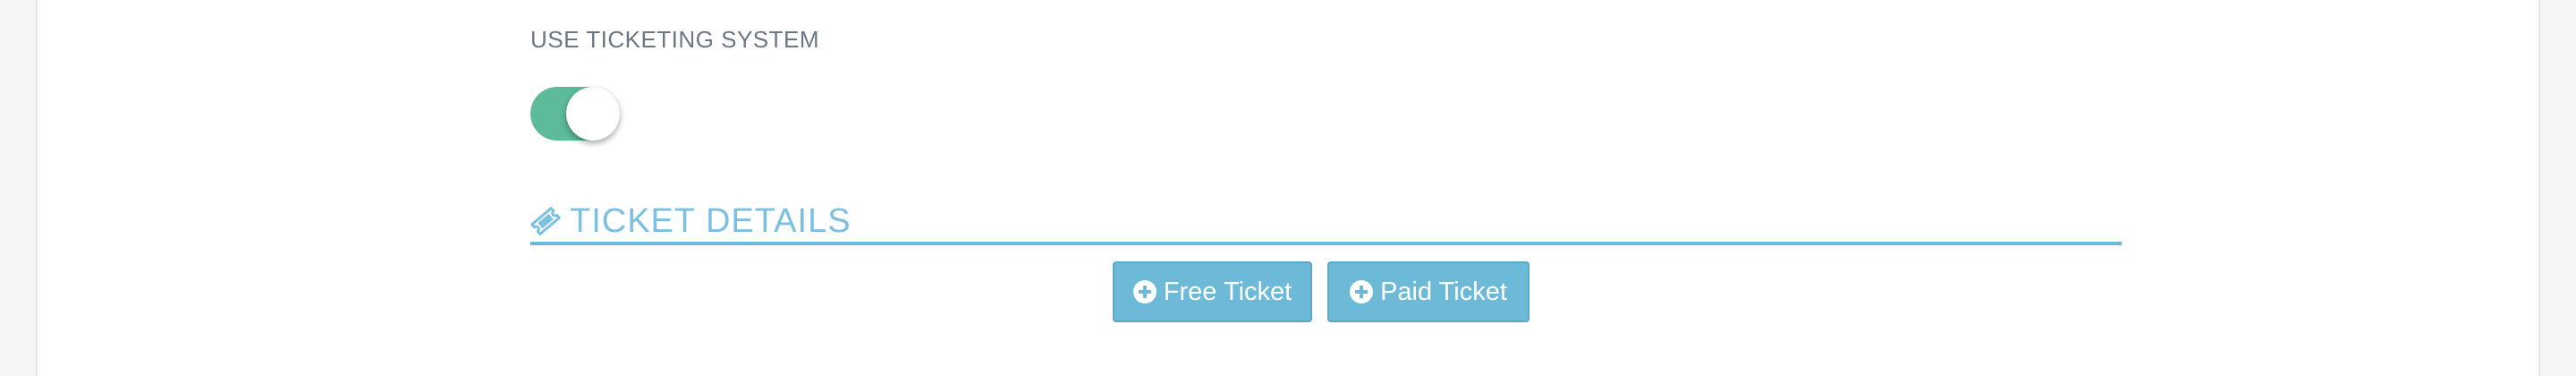  I want to click on use-ticketing-label: USE TICKETING SYSTEM, so click(675, 39).